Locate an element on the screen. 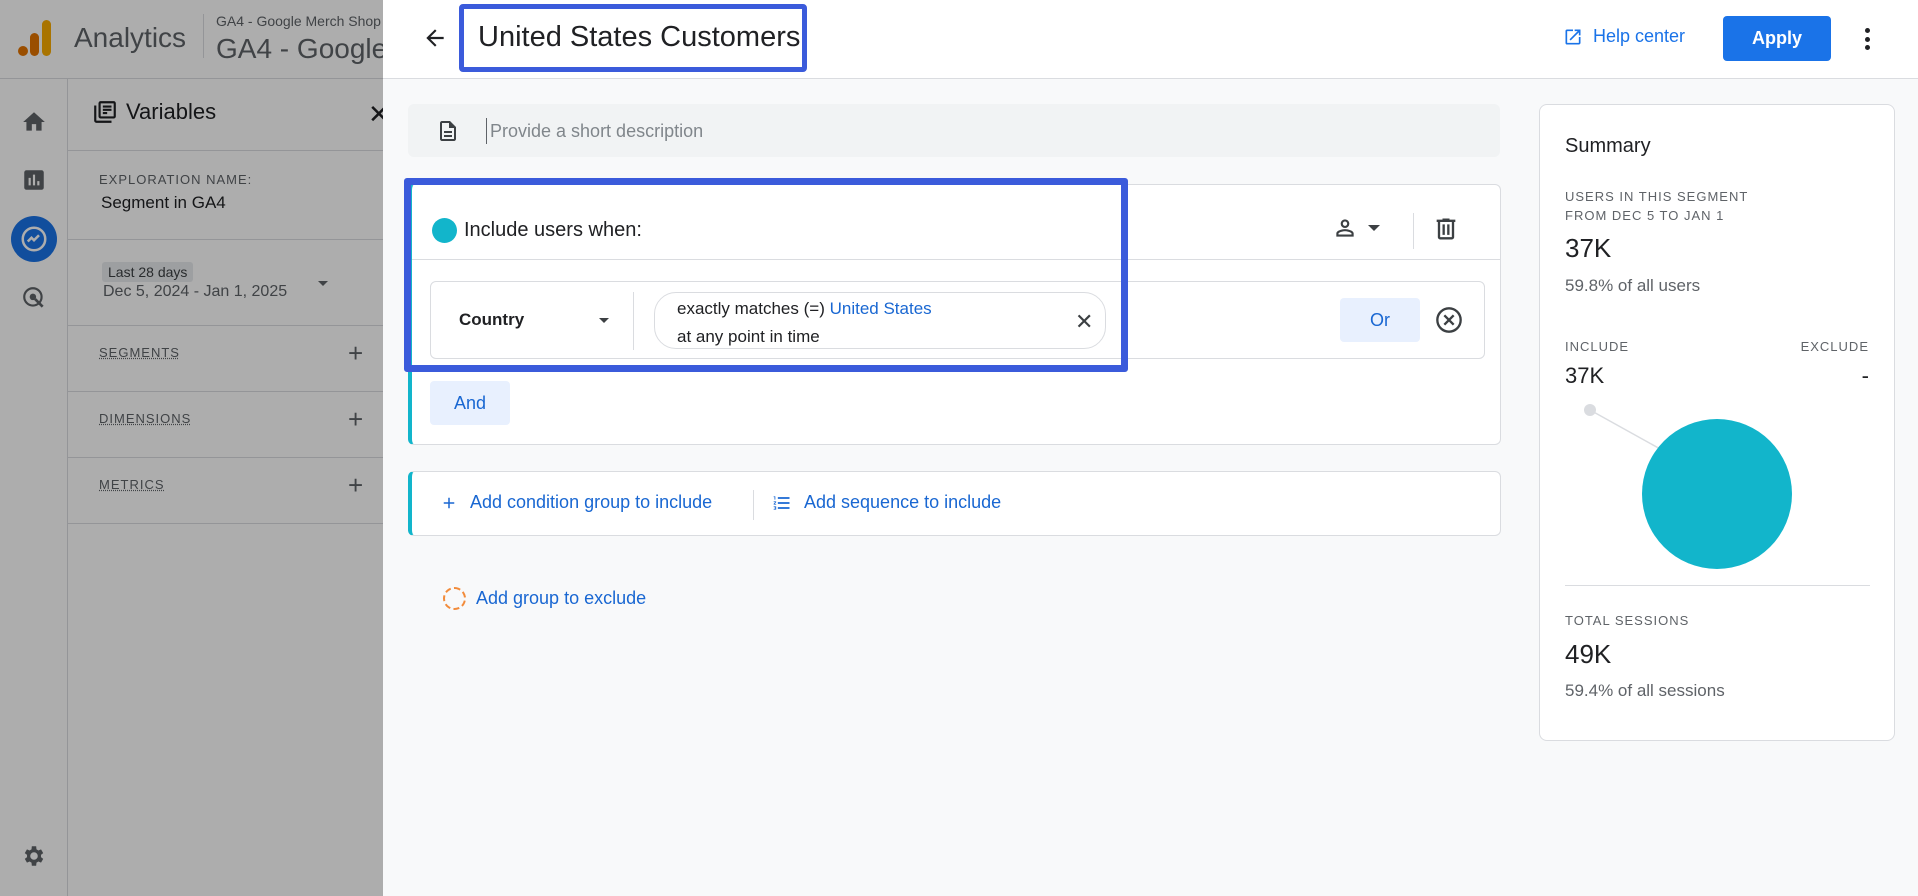  dimension-select: Country is located at coordinates (491, 320).